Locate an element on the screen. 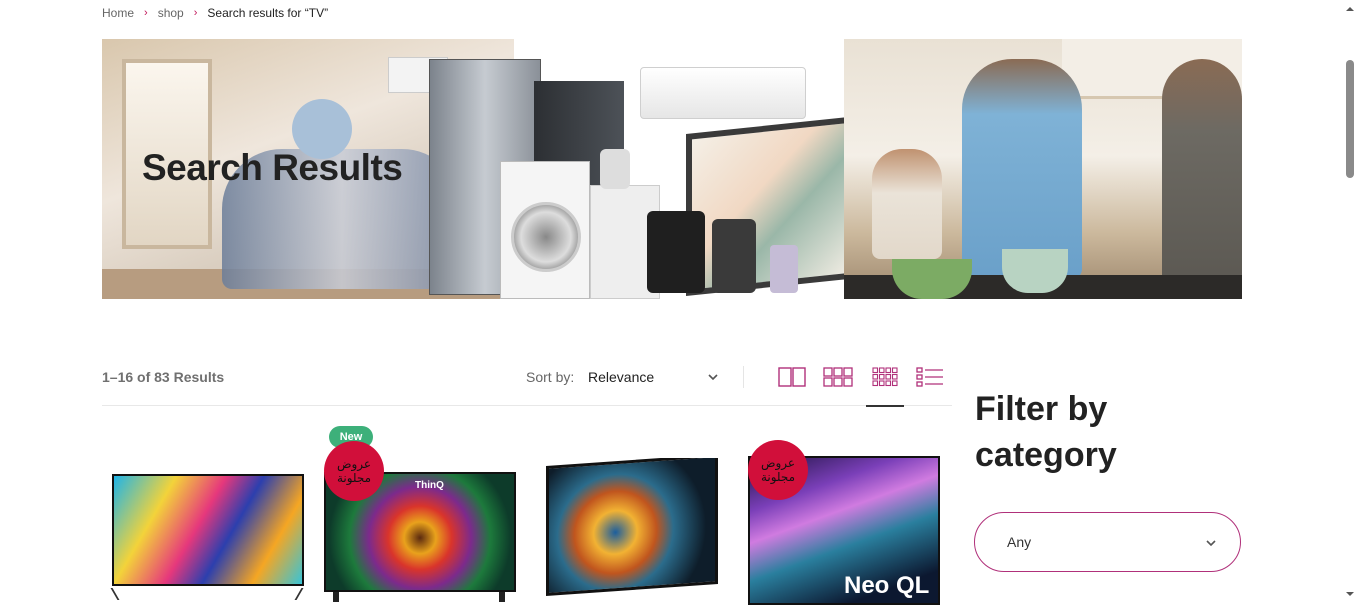 This screenshot has width=1358, height=605. view-4-column-button is located at coordinates (885, 377).